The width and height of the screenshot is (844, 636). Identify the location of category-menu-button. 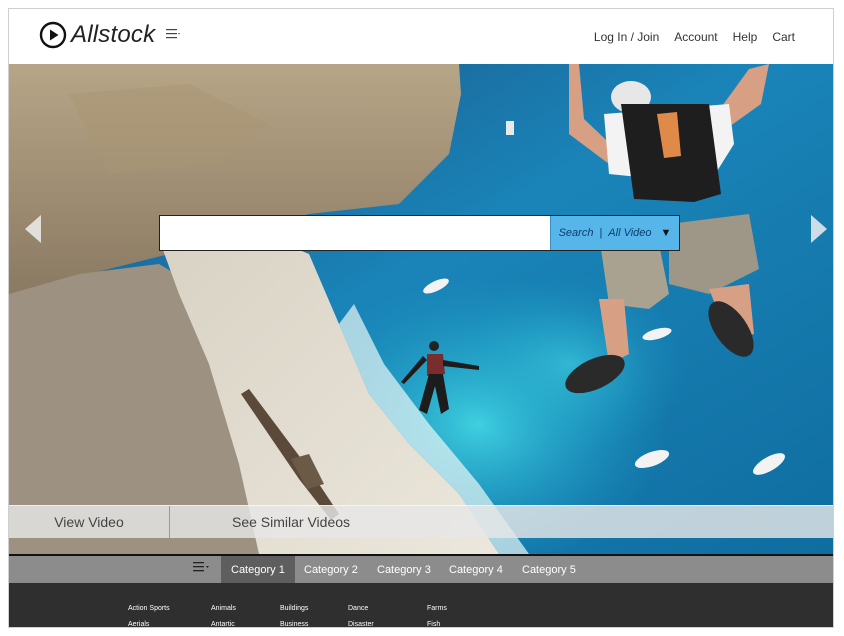
(201, 567).